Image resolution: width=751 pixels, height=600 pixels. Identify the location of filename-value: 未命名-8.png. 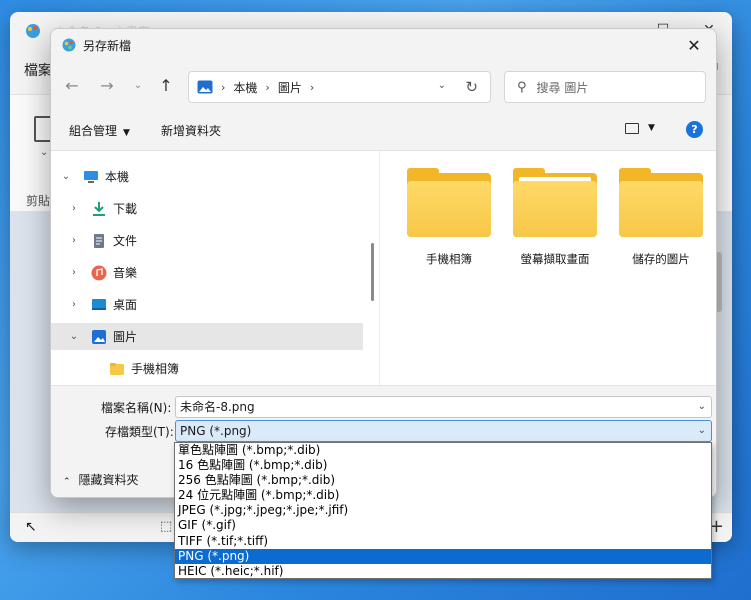
(217, 407).